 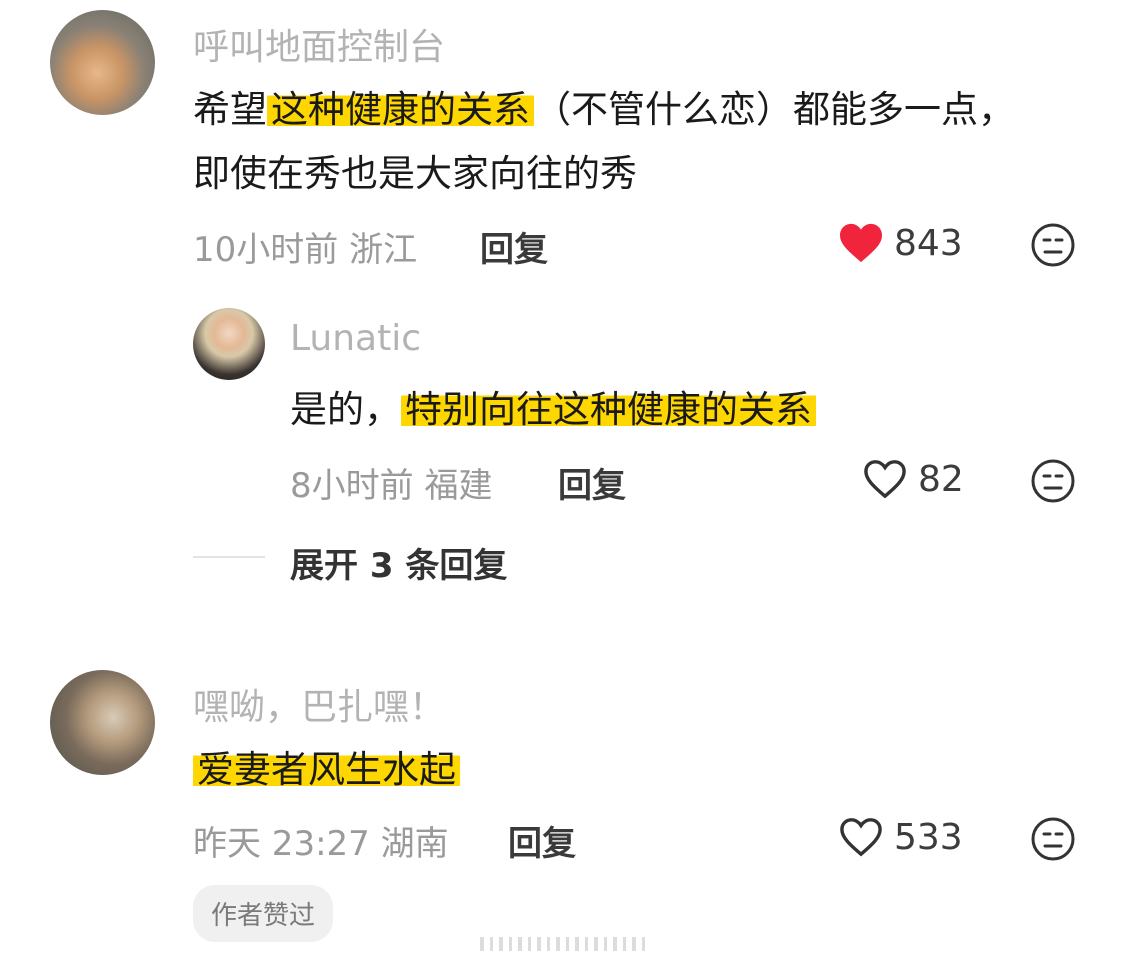 What do you see at coordinates (321, 844) in the screenshot?
I see `comment-meta: 昨天 23:27 湖南` at bounding box center [321, 844].